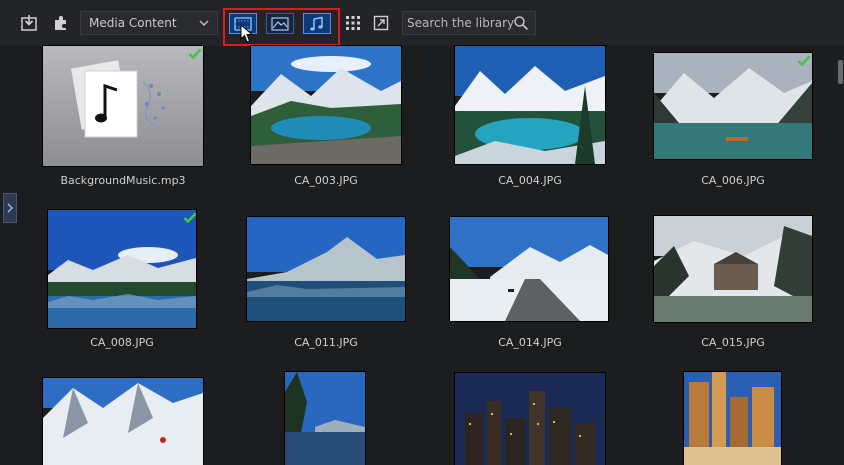 Image resolution: width=844 pixels, height=465 pixels. Describe the element at coordinates (133, 23) in the screenshot. I see `media-content-label: Media Content` at that location.